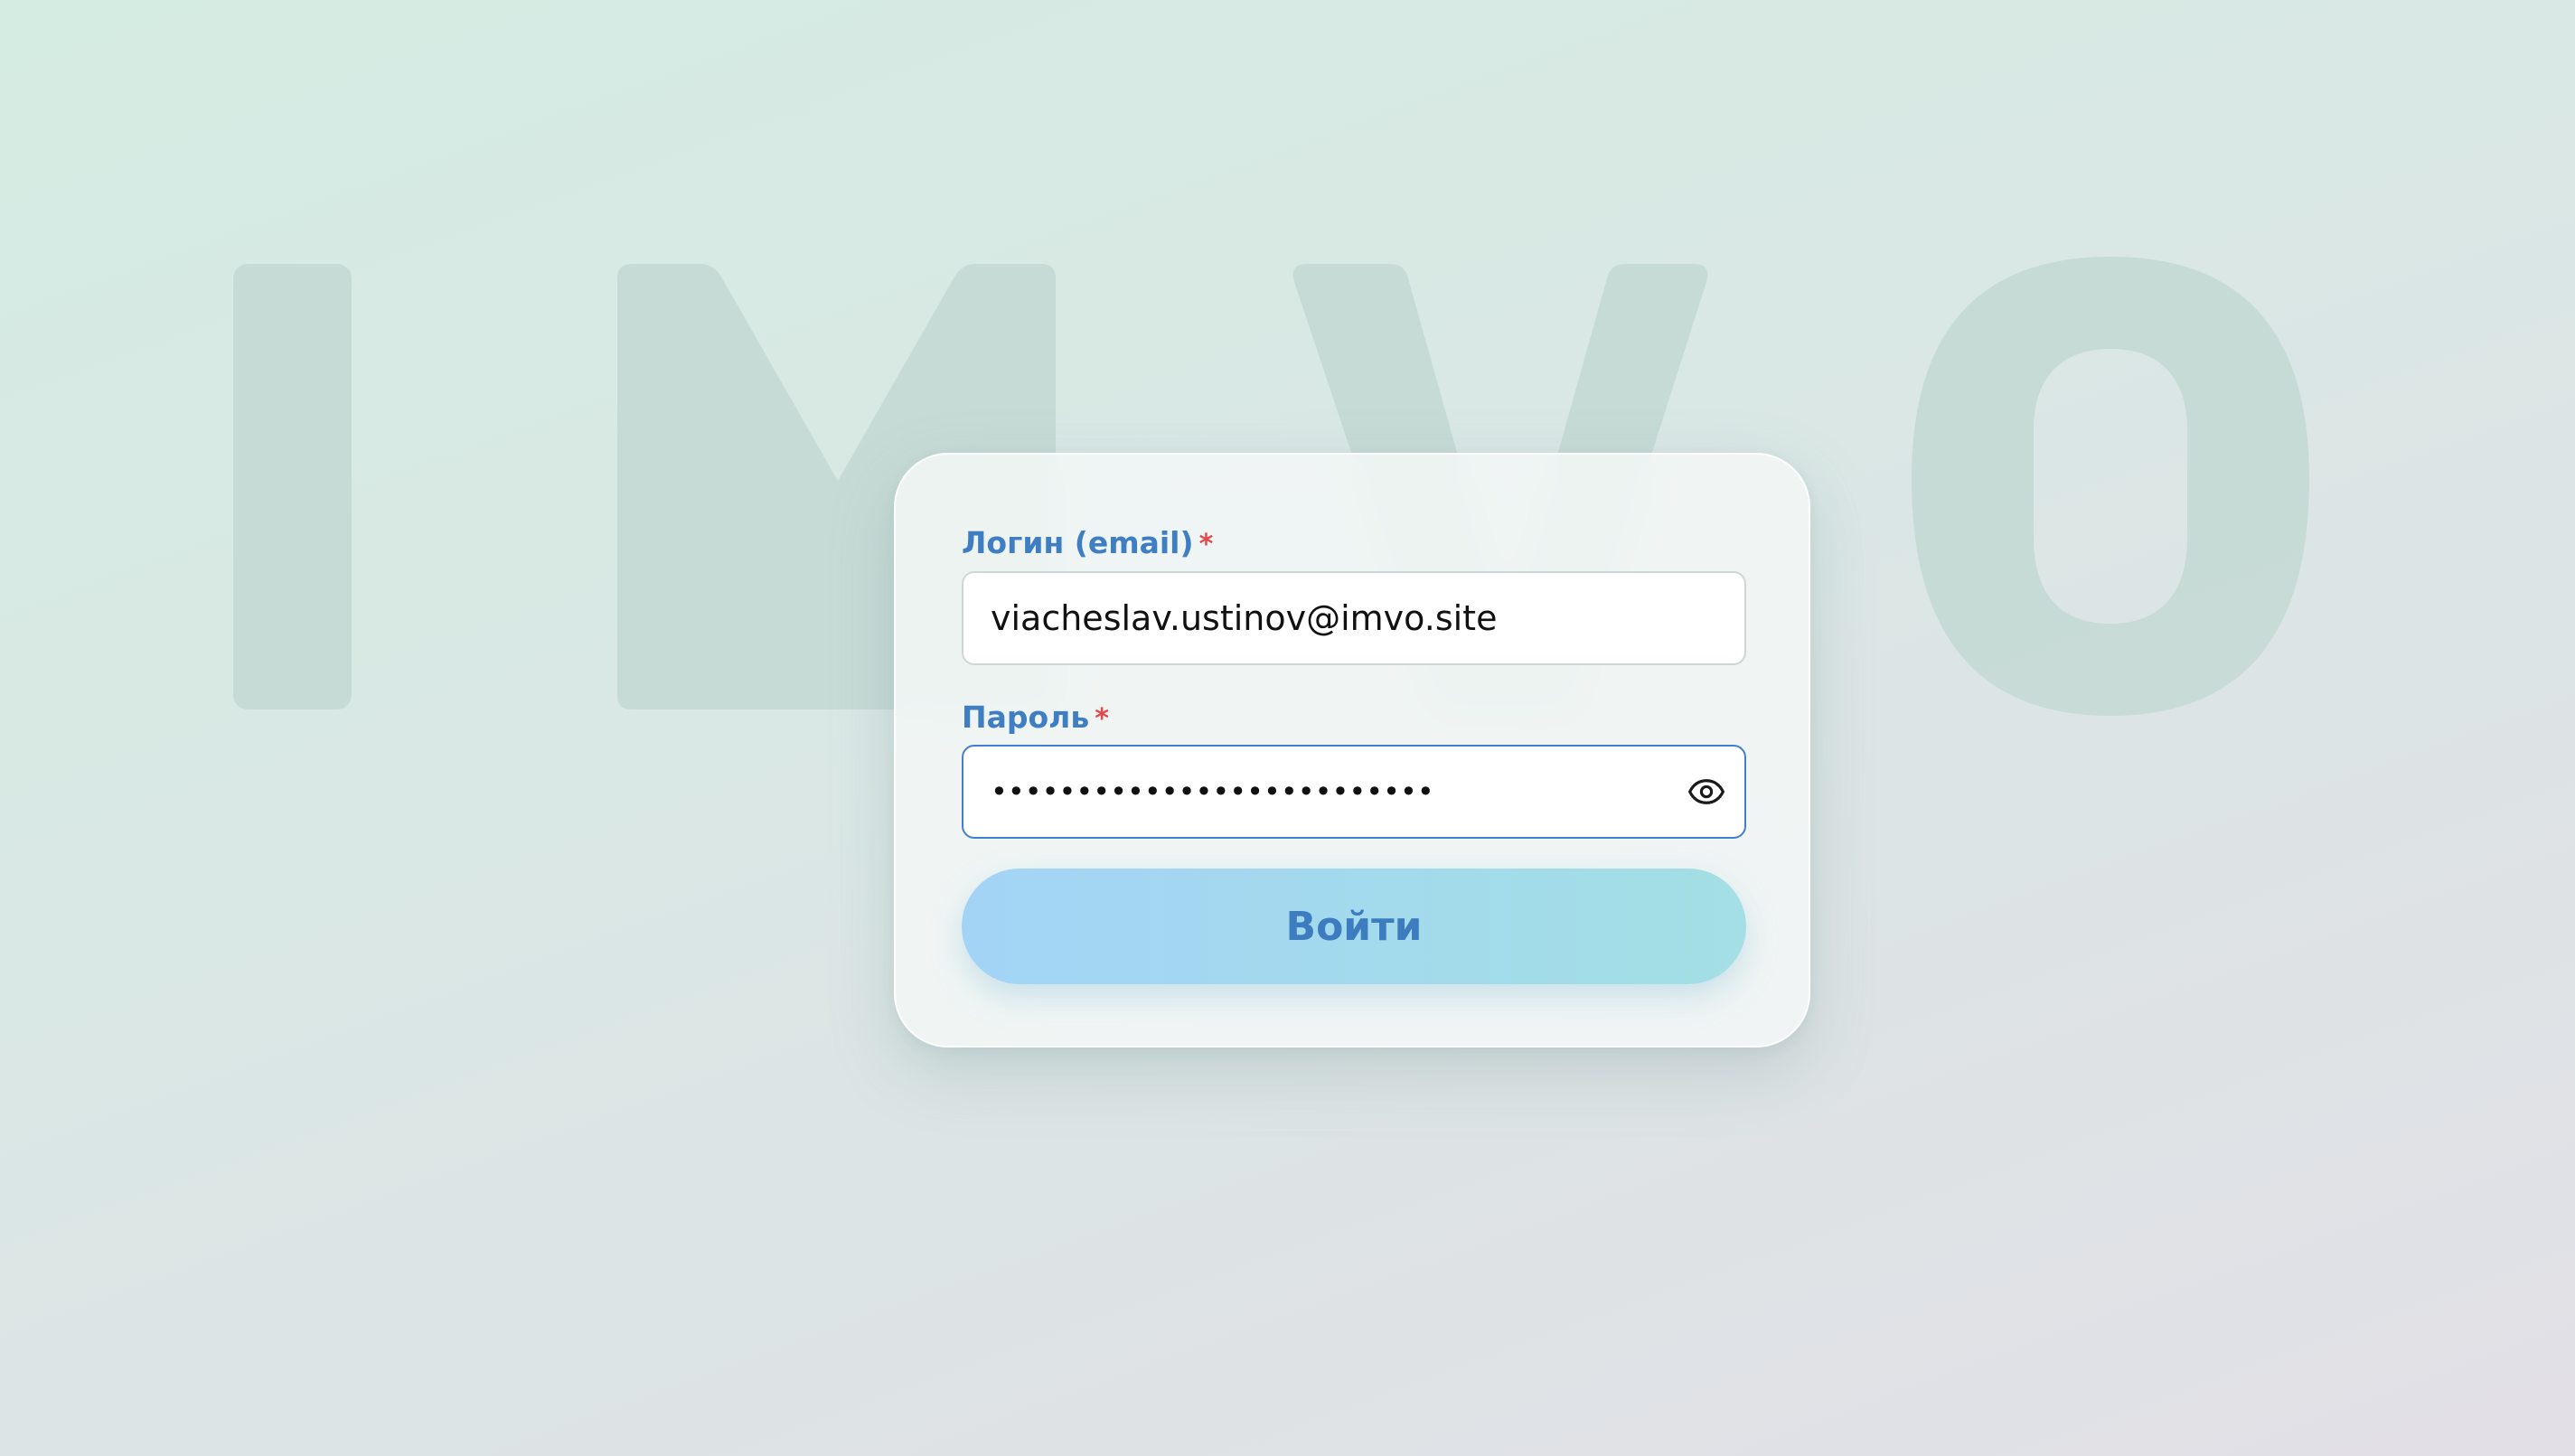 The width and height of the screenshot is (2575, 1456). What do you see at coordinates (1244, 618) in the screenshot?
I see `email-field-value: viacheslav.ustinov@imvo.site` at bounding box center [1244, 618].